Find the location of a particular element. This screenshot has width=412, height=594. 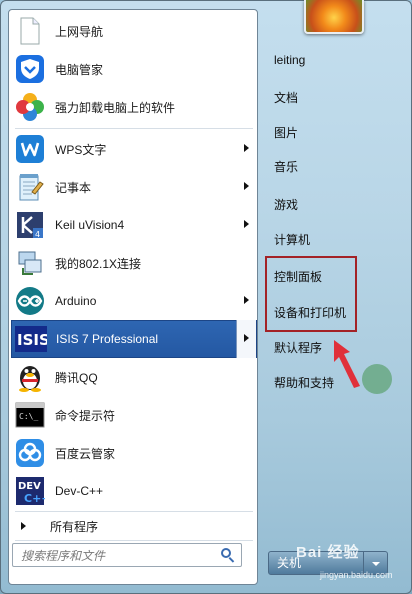

search-placeholder: 搜索程序和文件 is located at coordinates (63, 555).